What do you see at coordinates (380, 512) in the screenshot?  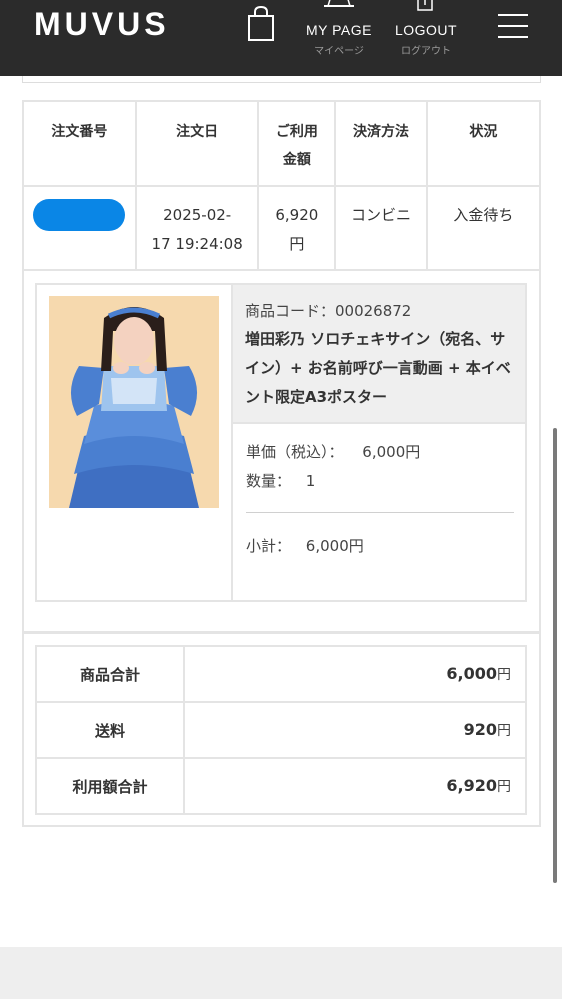 I see `price-separator` at bounding box center [380, 512].